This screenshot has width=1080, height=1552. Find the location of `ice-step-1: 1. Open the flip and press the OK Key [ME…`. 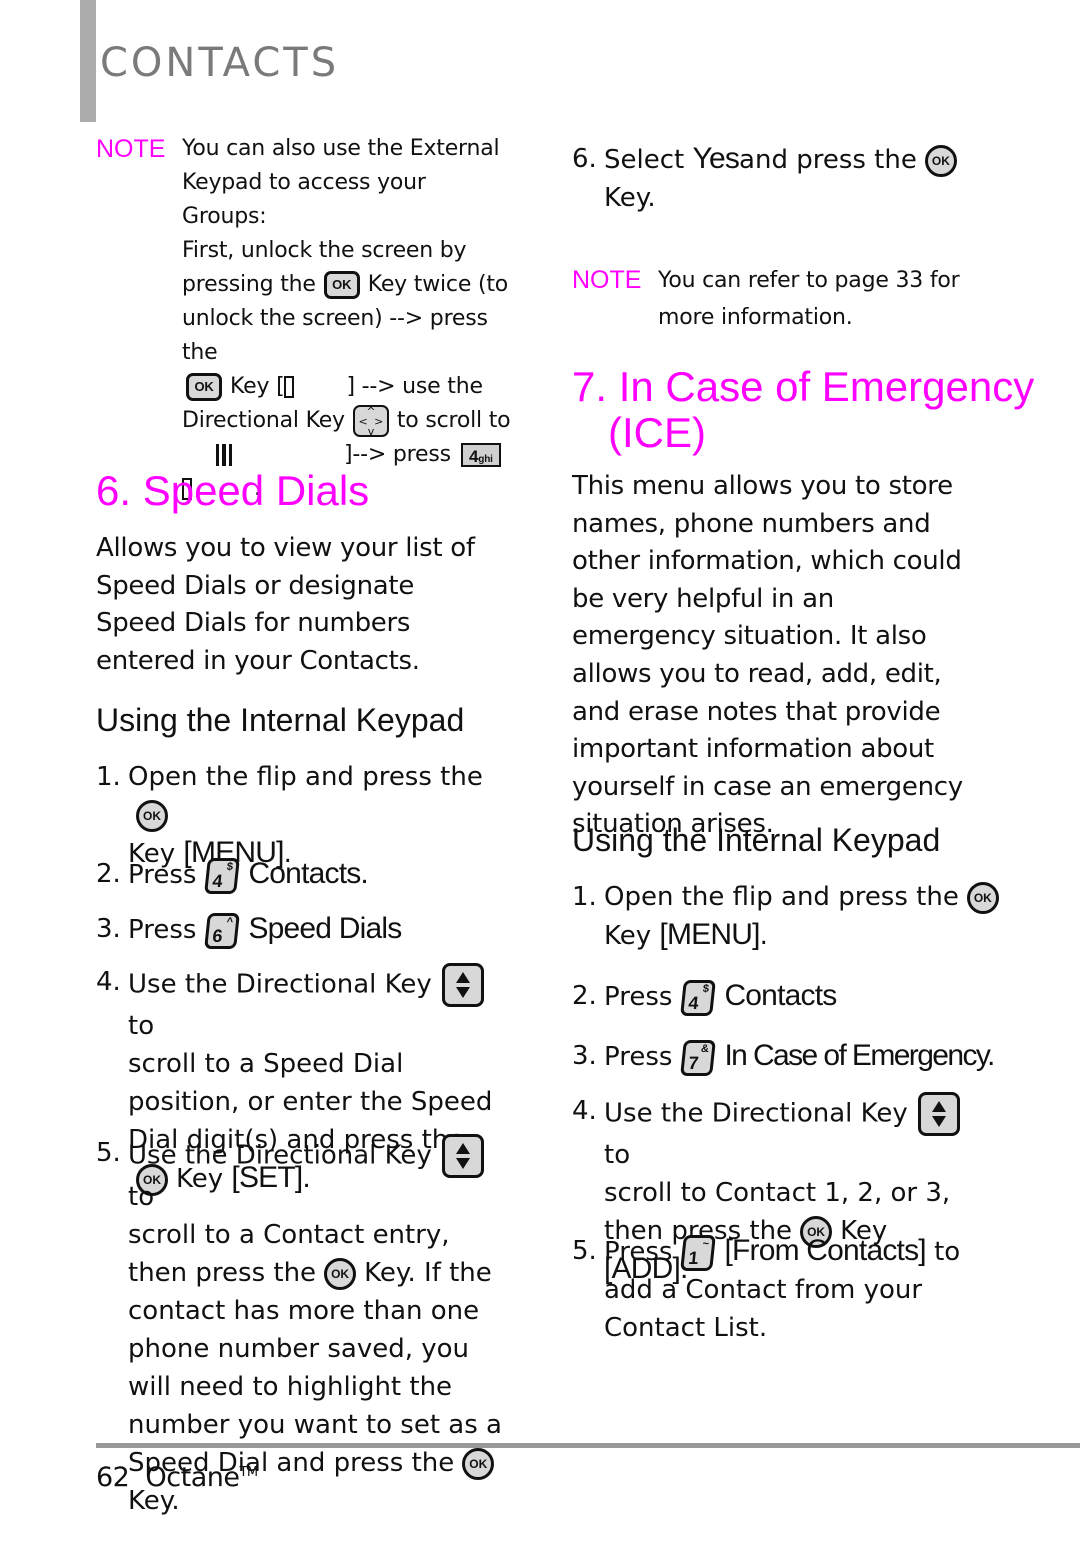

ice-step-1: 1. Open the flip and press the OK Key [ME… is located at coordinates (792, 916).